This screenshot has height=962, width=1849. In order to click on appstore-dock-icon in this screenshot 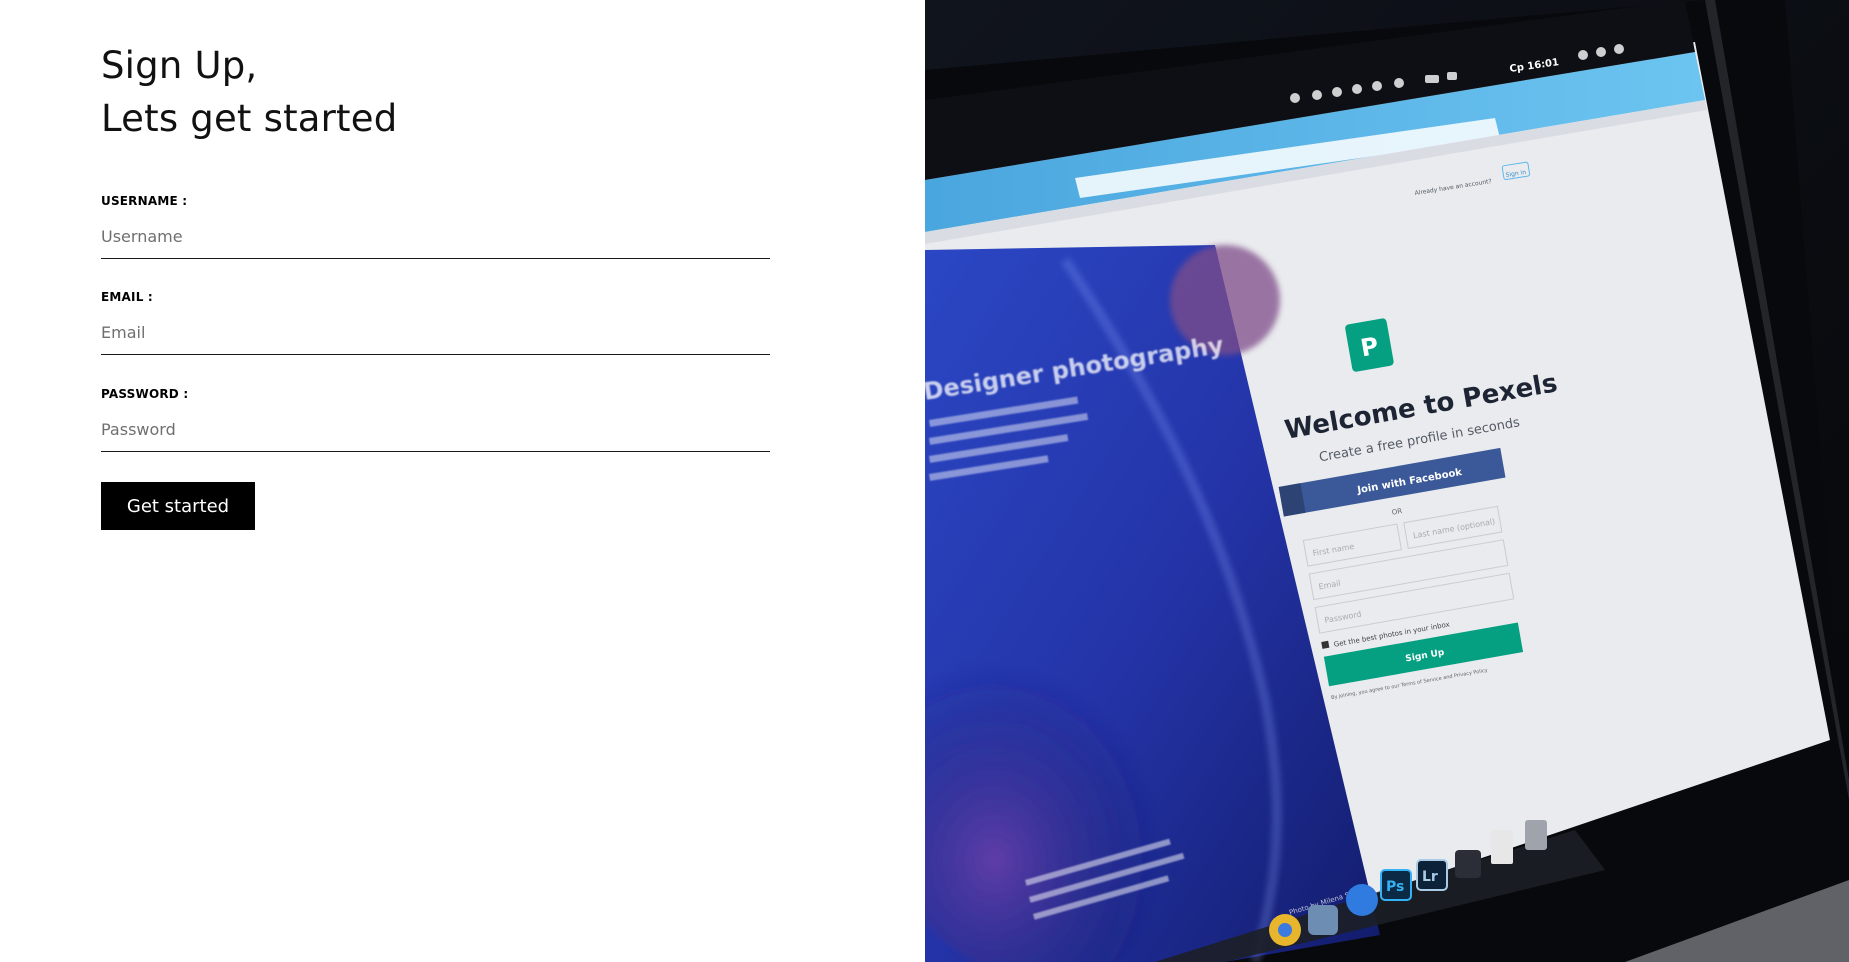, I will do `click(1362, 900)`.